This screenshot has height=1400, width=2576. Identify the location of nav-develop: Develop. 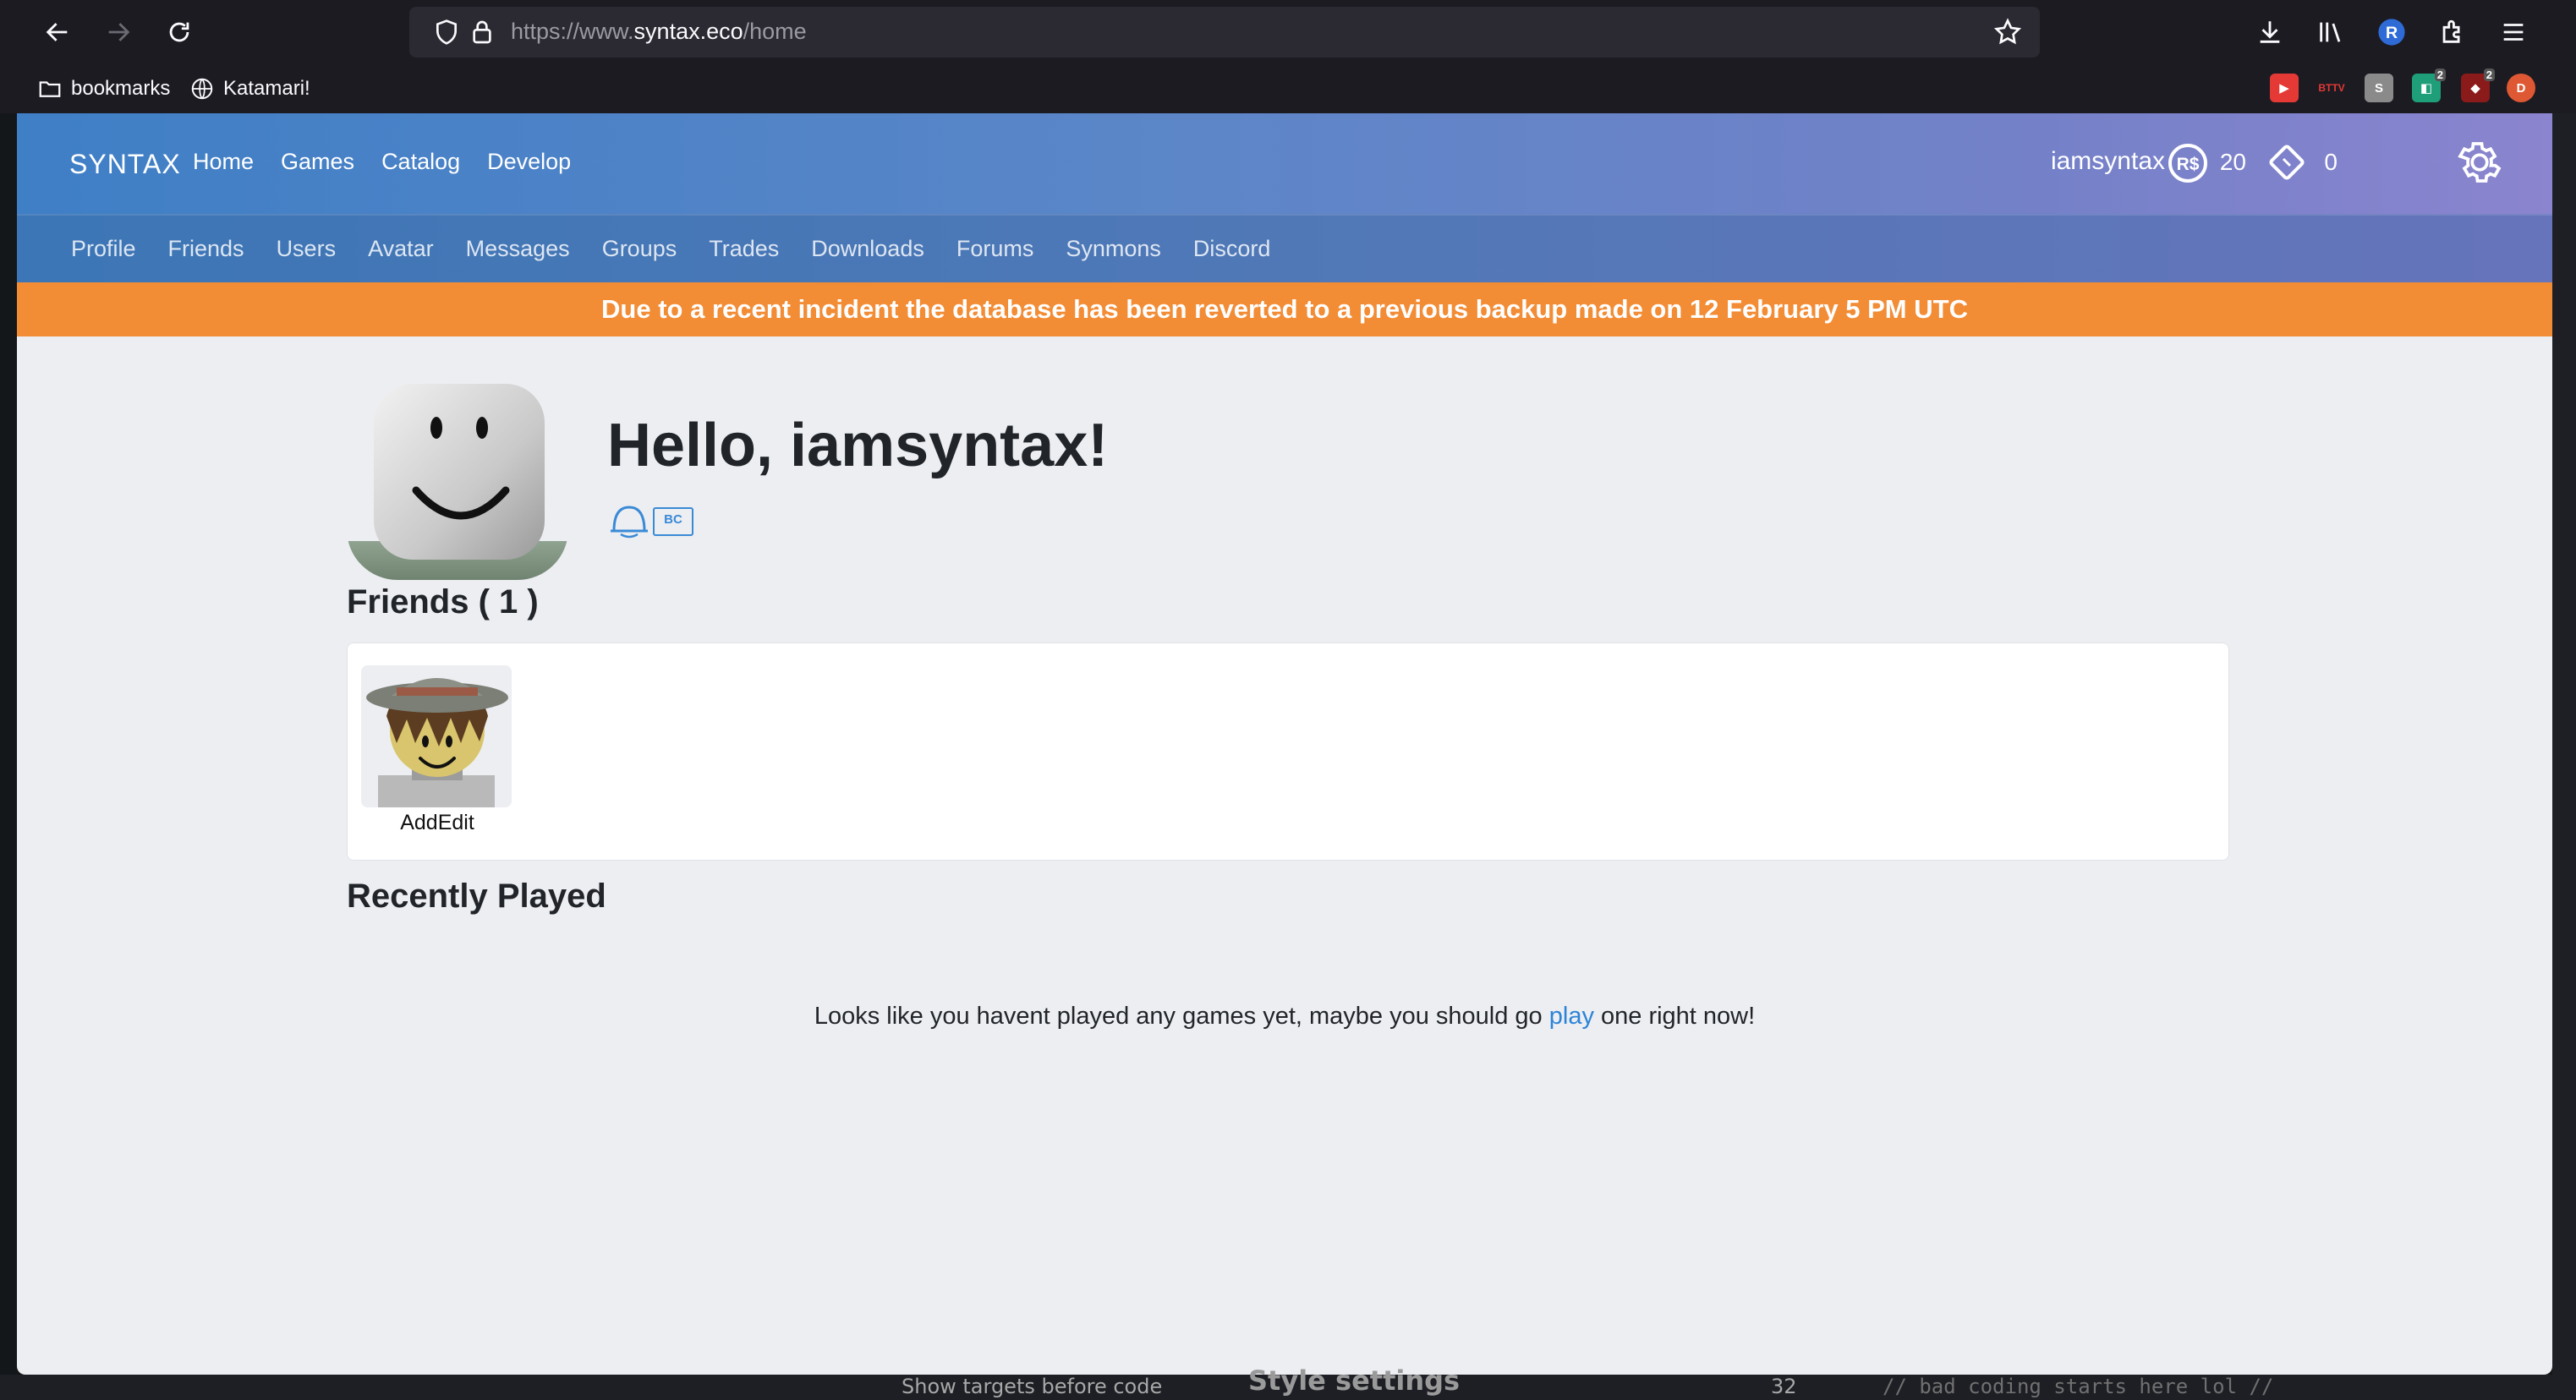
(529, 162).